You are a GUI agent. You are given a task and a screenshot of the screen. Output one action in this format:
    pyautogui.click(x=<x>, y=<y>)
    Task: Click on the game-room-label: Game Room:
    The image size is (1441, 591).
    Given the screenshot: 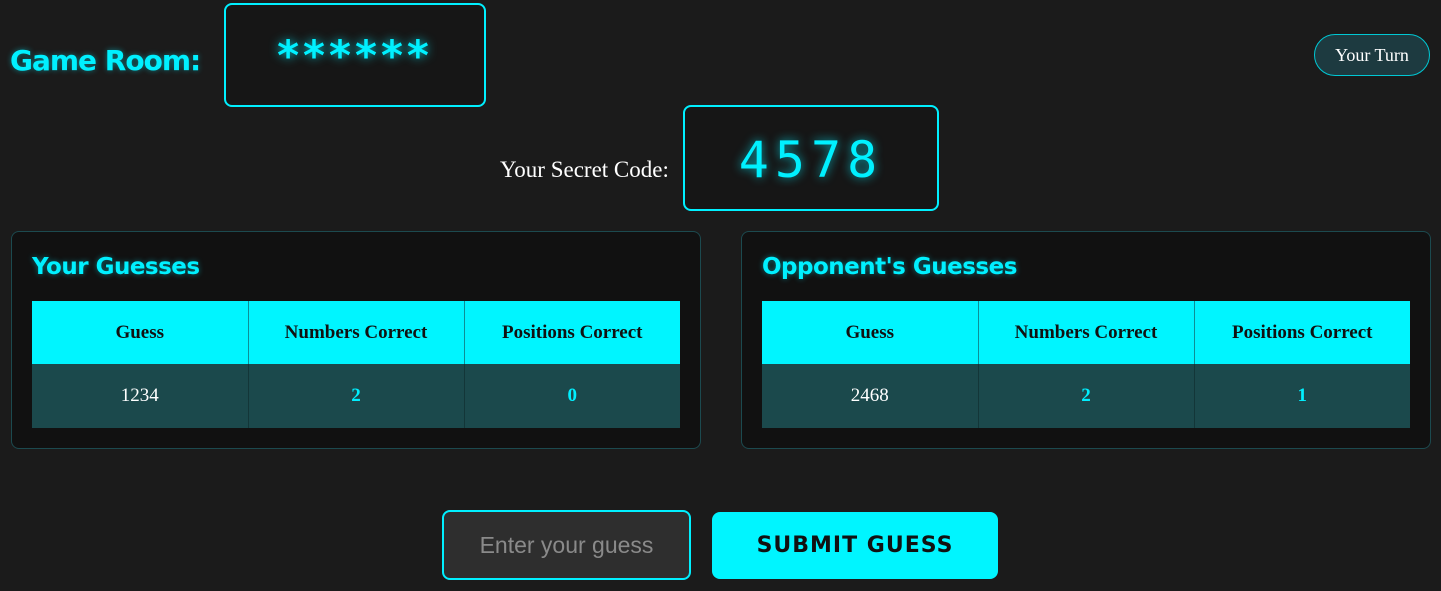 What is the action you would take?
    pyautogui.click(x=105, y=60)
    